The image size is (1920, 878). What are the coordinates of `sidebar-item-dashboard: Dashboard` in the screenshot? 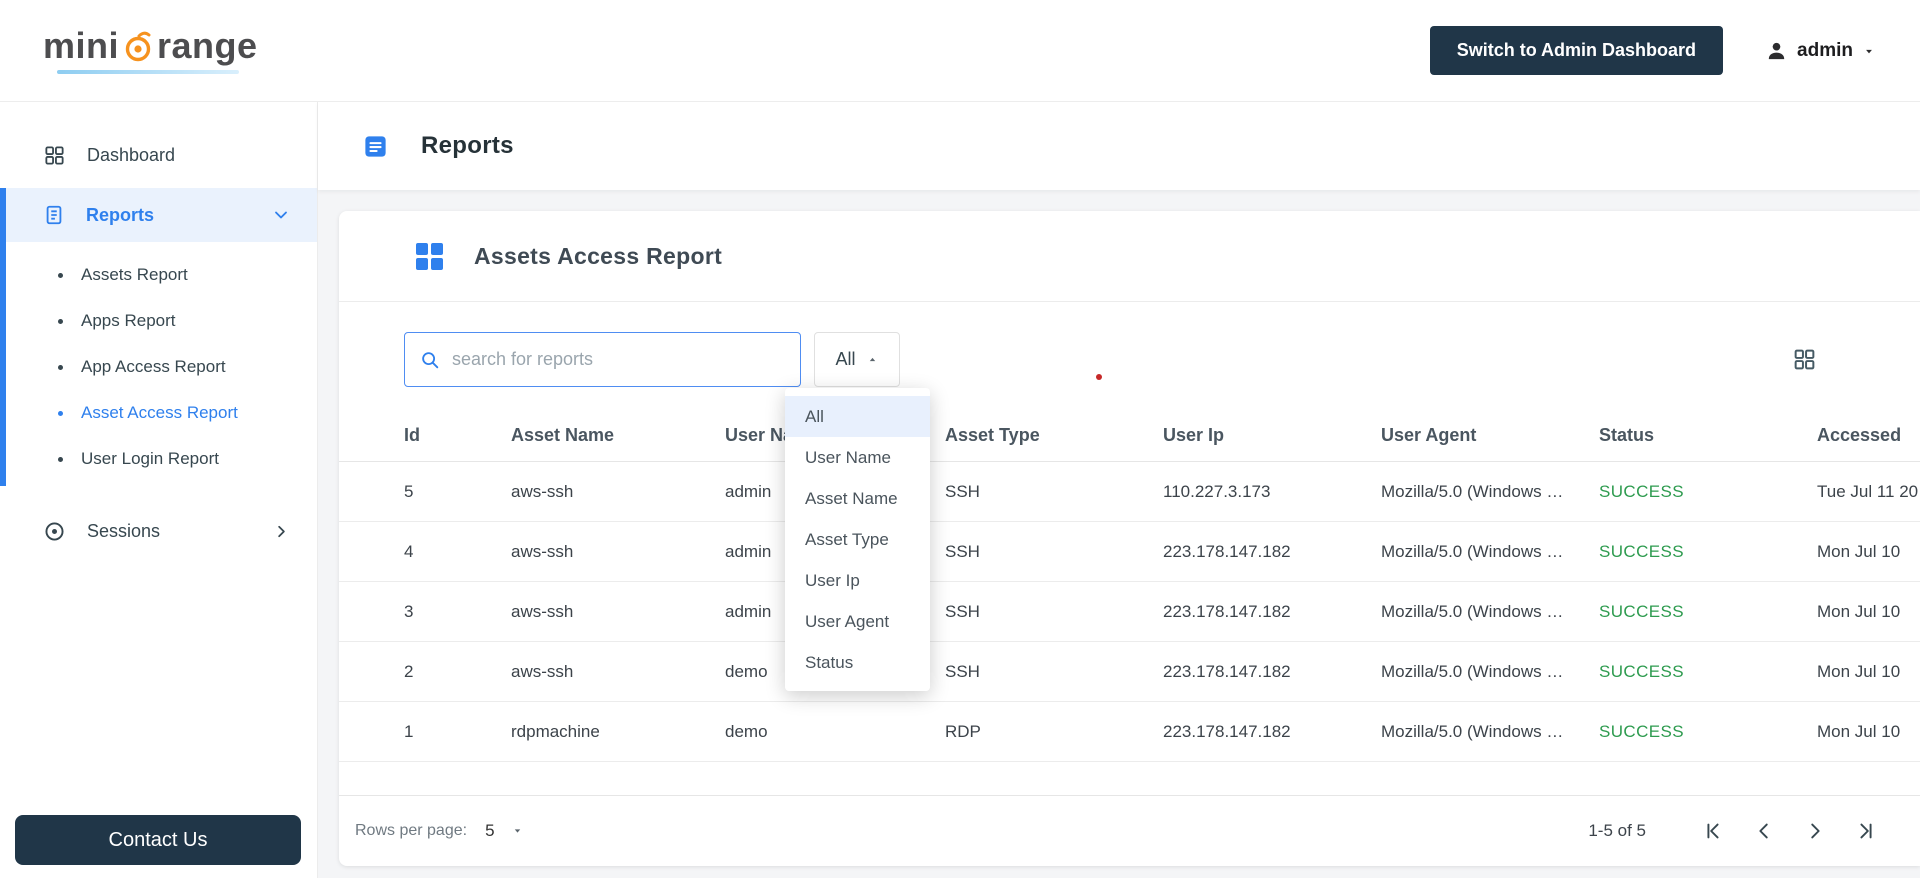 It's located at (158, 155).